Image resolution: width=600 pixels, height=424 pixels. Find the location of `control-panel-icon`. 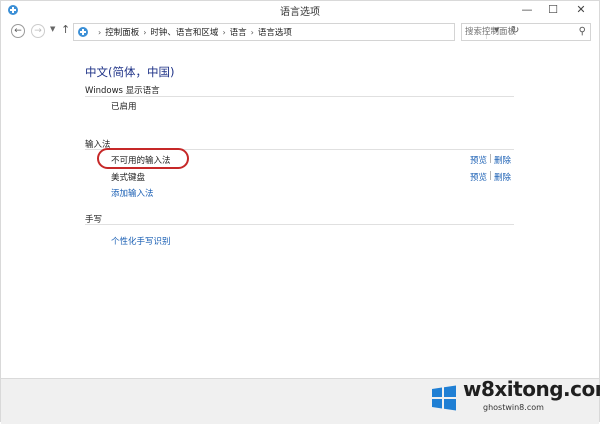

control-panel-icon is located at coordinates (83, 32).